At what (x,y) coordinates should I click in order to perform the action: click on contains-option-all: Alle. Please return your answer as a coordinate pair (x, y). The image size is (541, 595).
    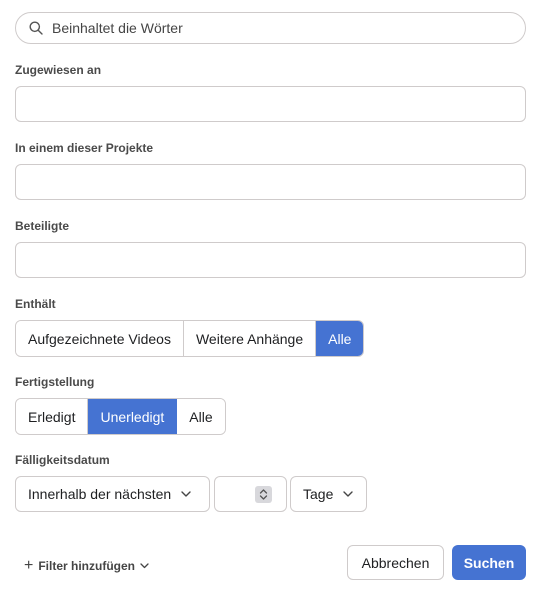
    Looking at the image, I should click on (340, 338).